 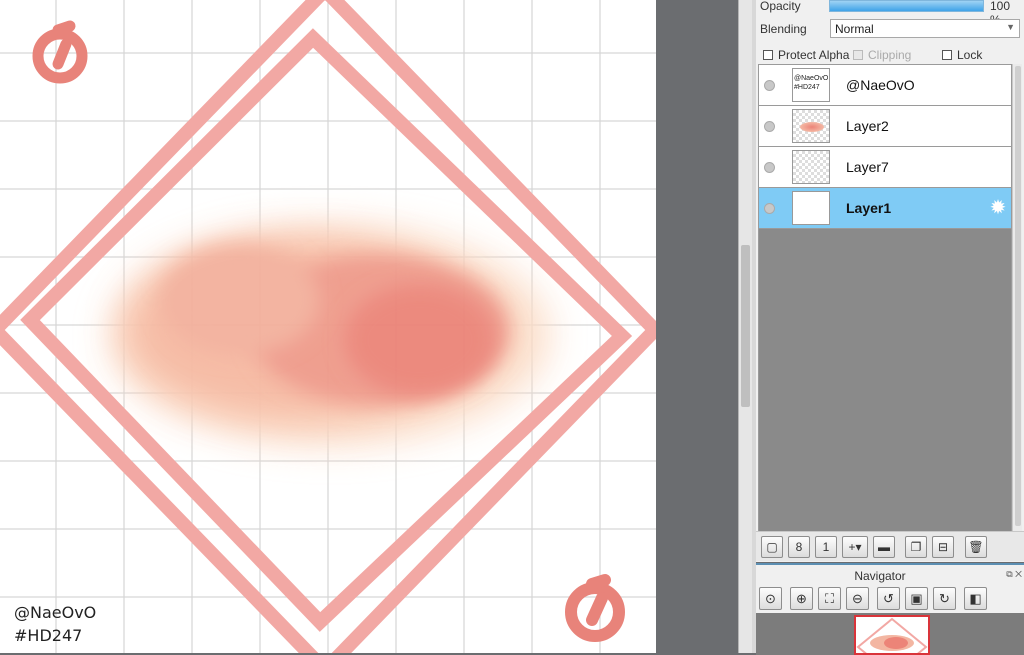 I want to click on new-8bit-layer-icon: 8, so click(x=799, y=547).